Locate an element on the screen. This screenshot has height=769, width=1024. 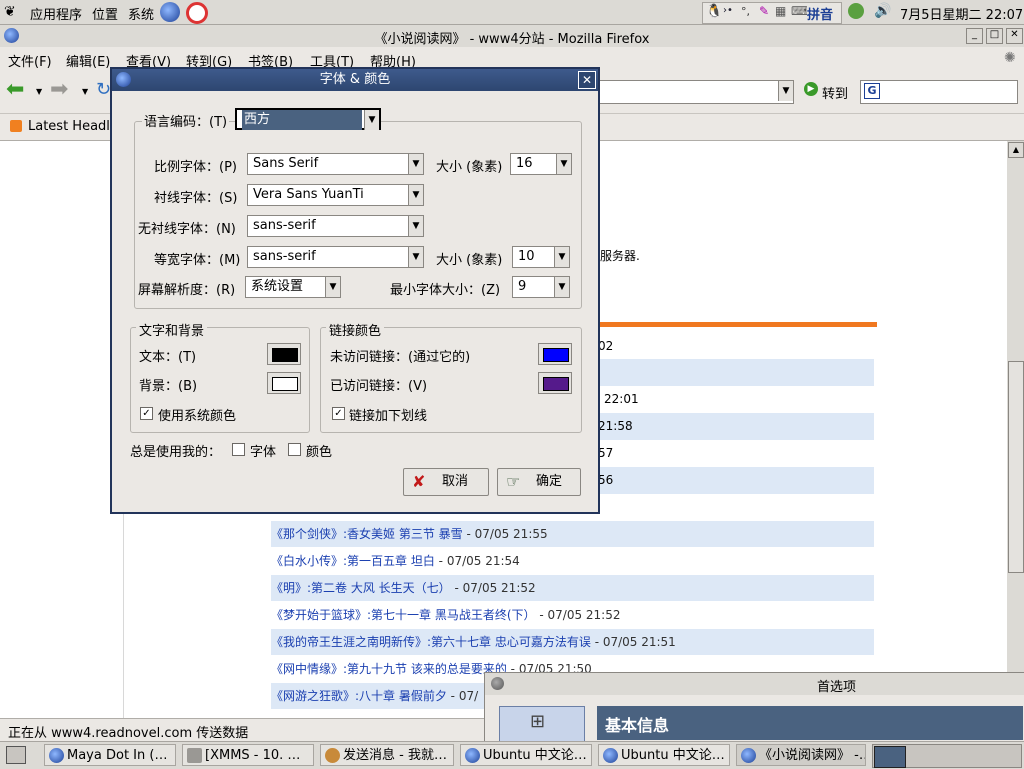
always-use-fonts-checkbox is located at coordinates (238, 449).